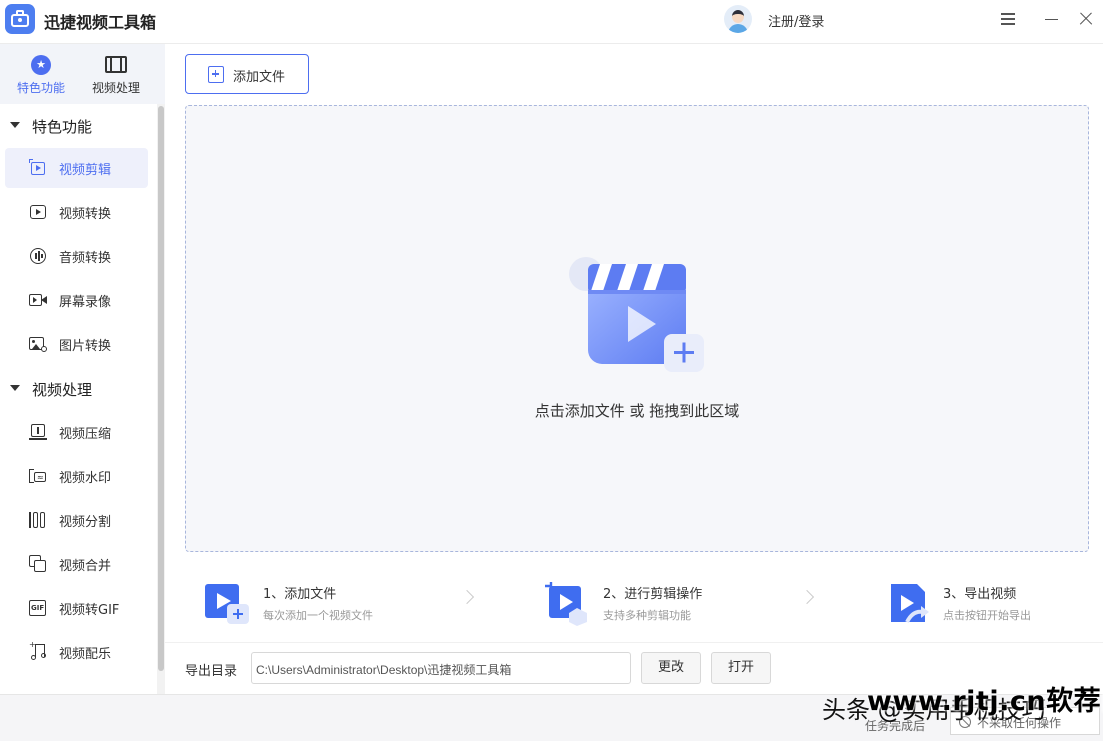 The width and height of the screenshot is (1103, 741). Describe the element at coordinates (115, 88) in the screenshot. I see `tab-video-processing-label: 视频处理` at that location.